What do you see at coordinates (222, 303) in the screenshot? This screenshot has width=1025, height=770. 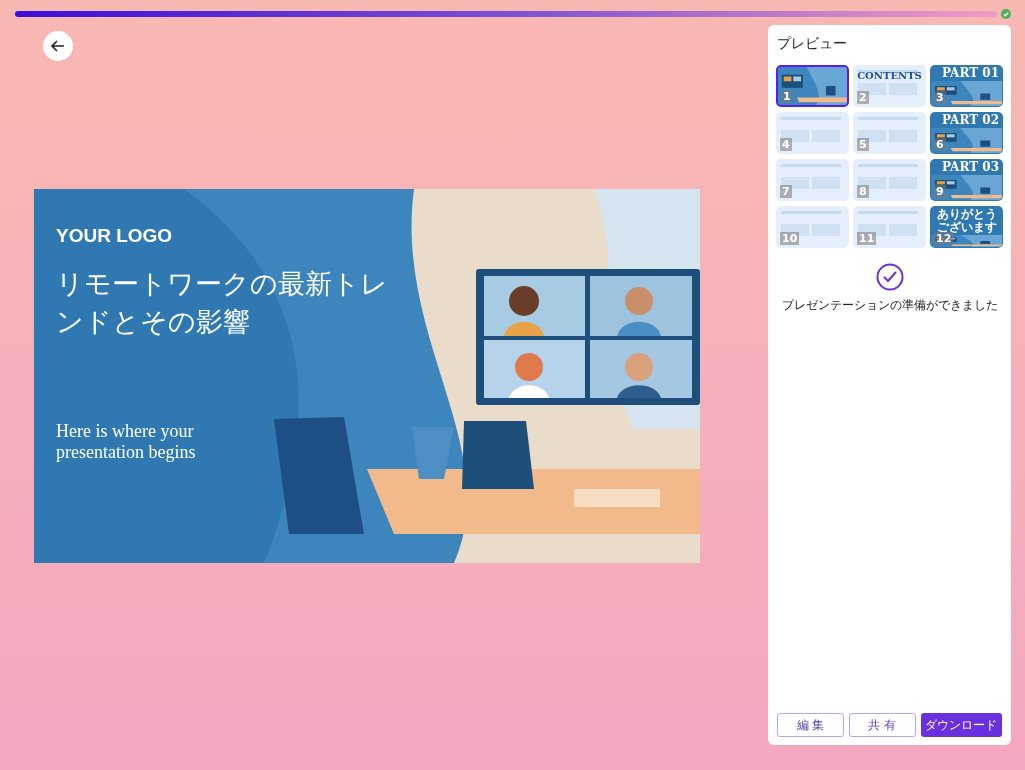 I see `slide-title: リモートワークの最新トレンドとその影響` at bounding box center [222, 303].